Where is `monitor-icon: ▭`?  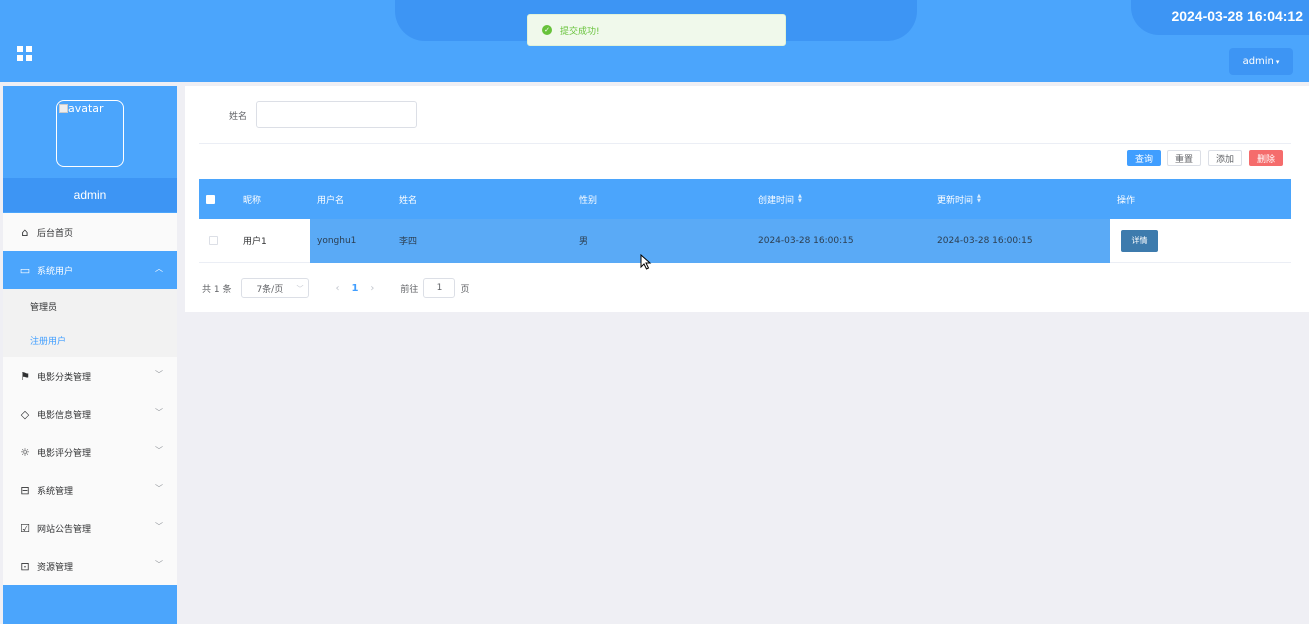 monitor-icon: ▭ is located at coordinates (25, 270).